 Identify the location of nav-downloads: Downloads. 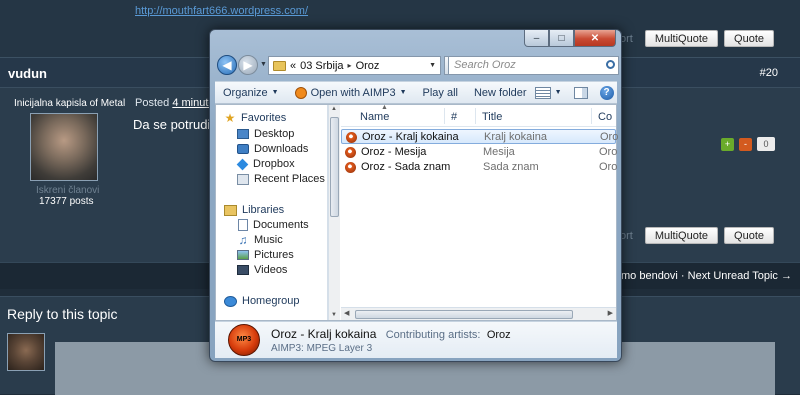
(272, 149).